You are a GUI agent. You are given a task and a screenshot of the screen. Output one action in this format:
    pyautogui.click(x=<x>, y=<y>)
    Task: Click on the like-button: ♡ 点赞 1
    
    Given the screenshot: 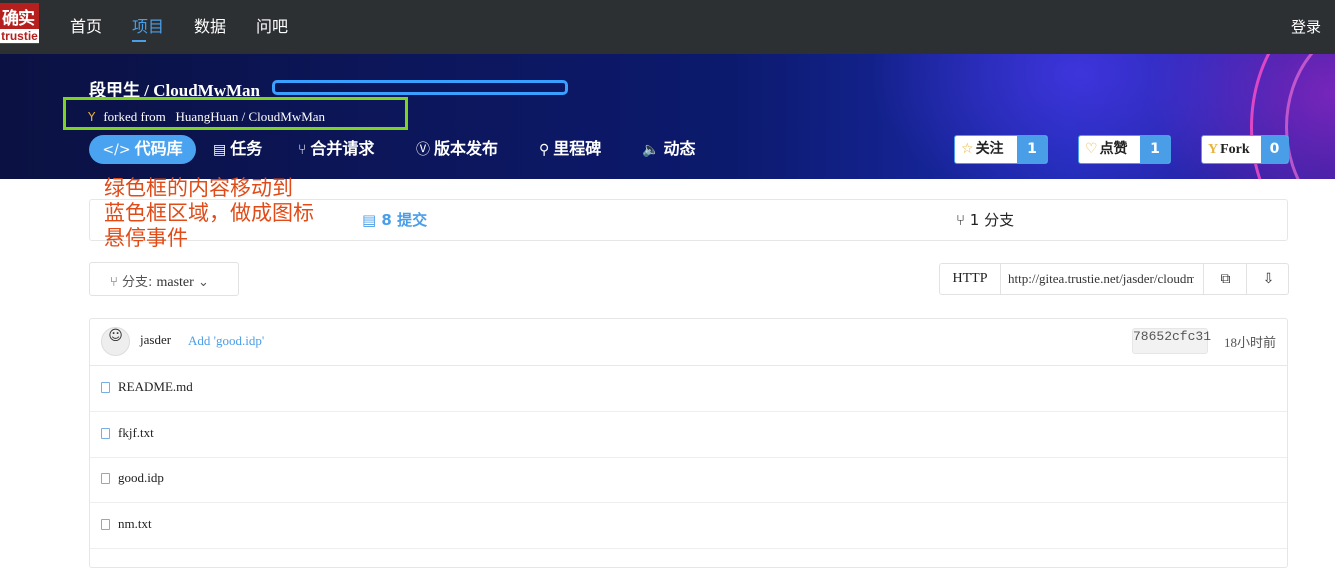 What is the action you would take?
    pyautogui.click(x=1124, y=149)
    